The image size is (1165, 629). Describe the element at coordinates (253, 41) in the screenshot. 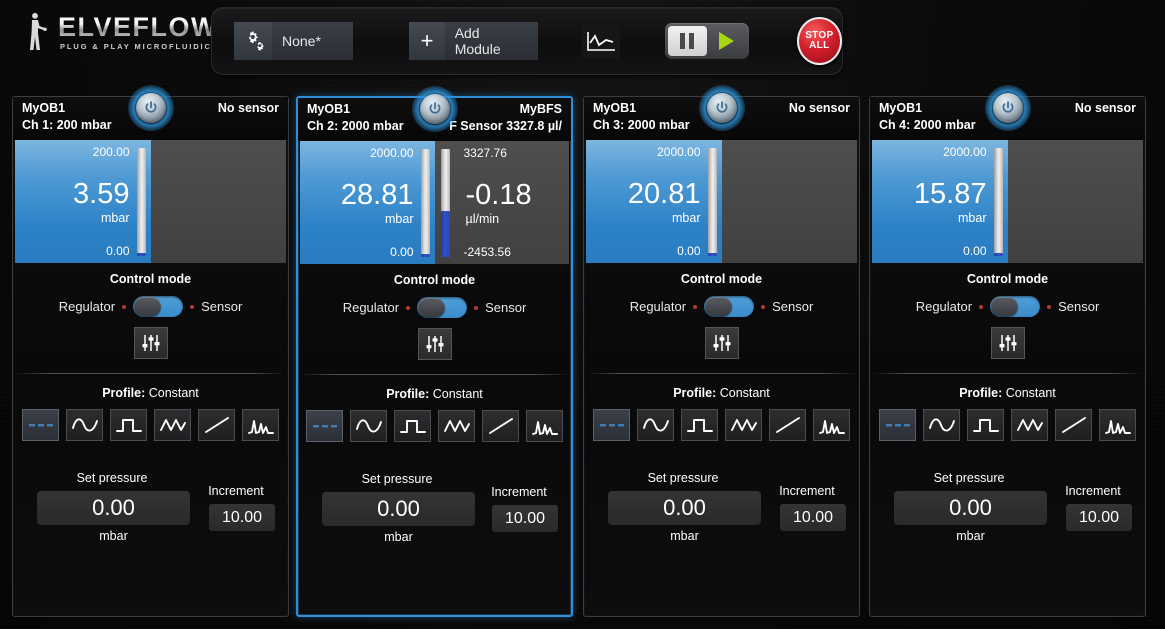

I see `gears-icon` at that location.